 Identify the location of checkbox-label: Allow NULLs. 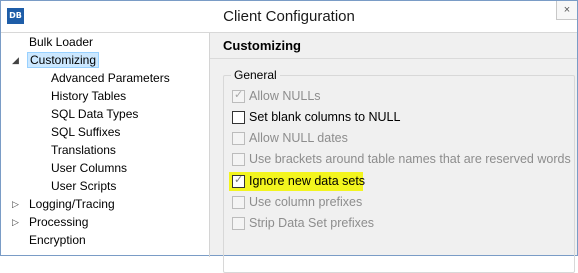
(285, 96).